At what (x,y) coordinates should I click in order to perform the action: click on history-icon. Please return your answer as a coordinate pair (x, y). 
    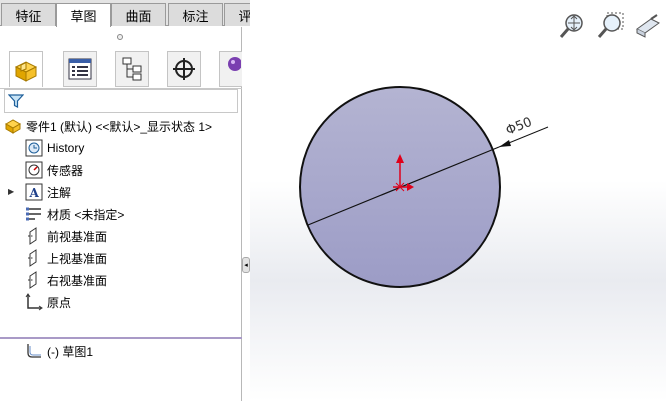
    Looking at the image, I should click on (34, 148).